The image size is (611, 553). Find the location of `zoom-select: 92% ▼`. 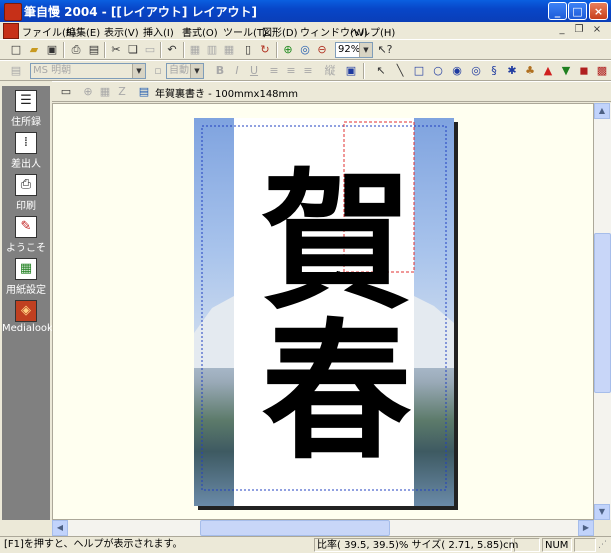

zoom-select: 92% ▼ is located at coordinates (354, 50).